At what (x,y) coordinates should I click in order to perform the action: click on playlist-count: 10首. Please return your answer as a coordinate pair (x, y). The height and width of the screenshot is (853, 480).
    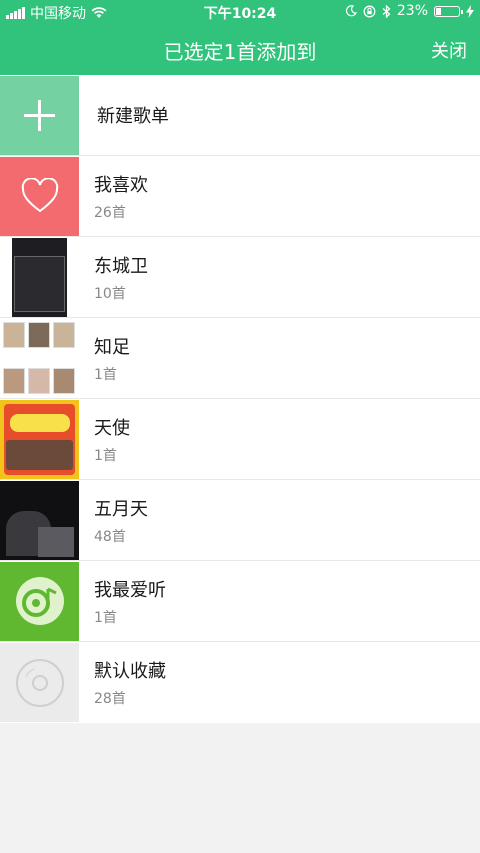
    Looking at the image, I should click on (110, 293).